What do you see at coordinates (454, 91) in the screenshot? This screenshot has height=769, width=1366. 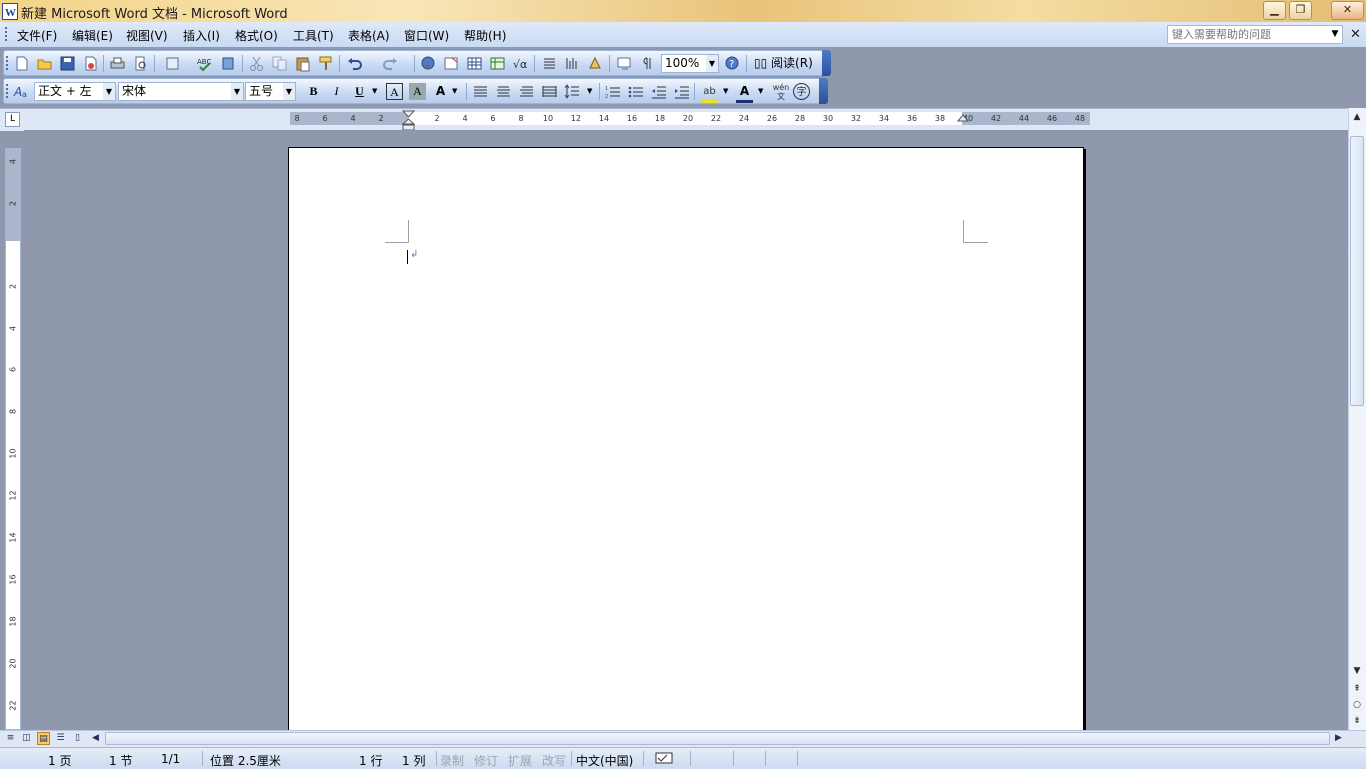 I see `scaling-dropdown-icon: ▼` at bounding box center [454, 91].